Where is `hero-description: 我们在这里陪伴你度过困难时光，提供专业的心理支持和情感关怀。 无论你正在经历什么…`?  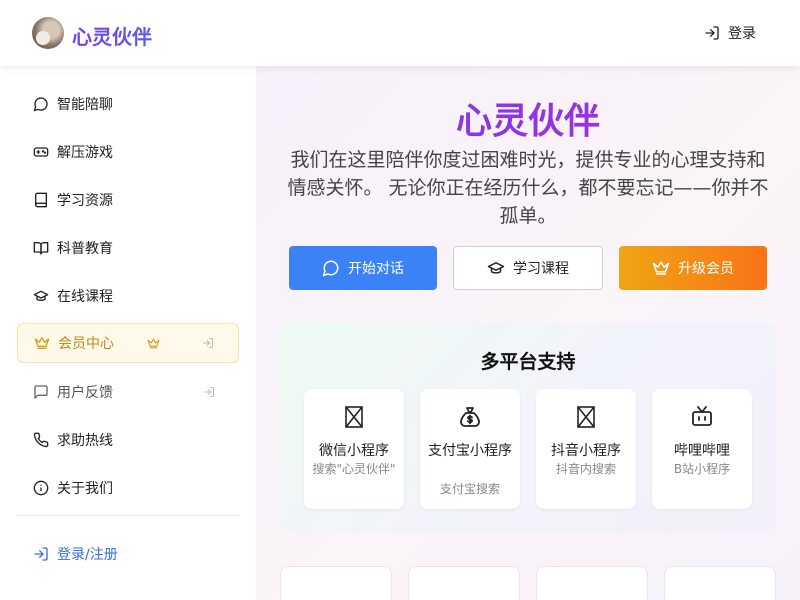
hero-description: 我们在这里陪伴你度过困难时光，提供专业的心理支持和情感关怀。 无论你正在经历什么… is located at coordinates (528, 188).